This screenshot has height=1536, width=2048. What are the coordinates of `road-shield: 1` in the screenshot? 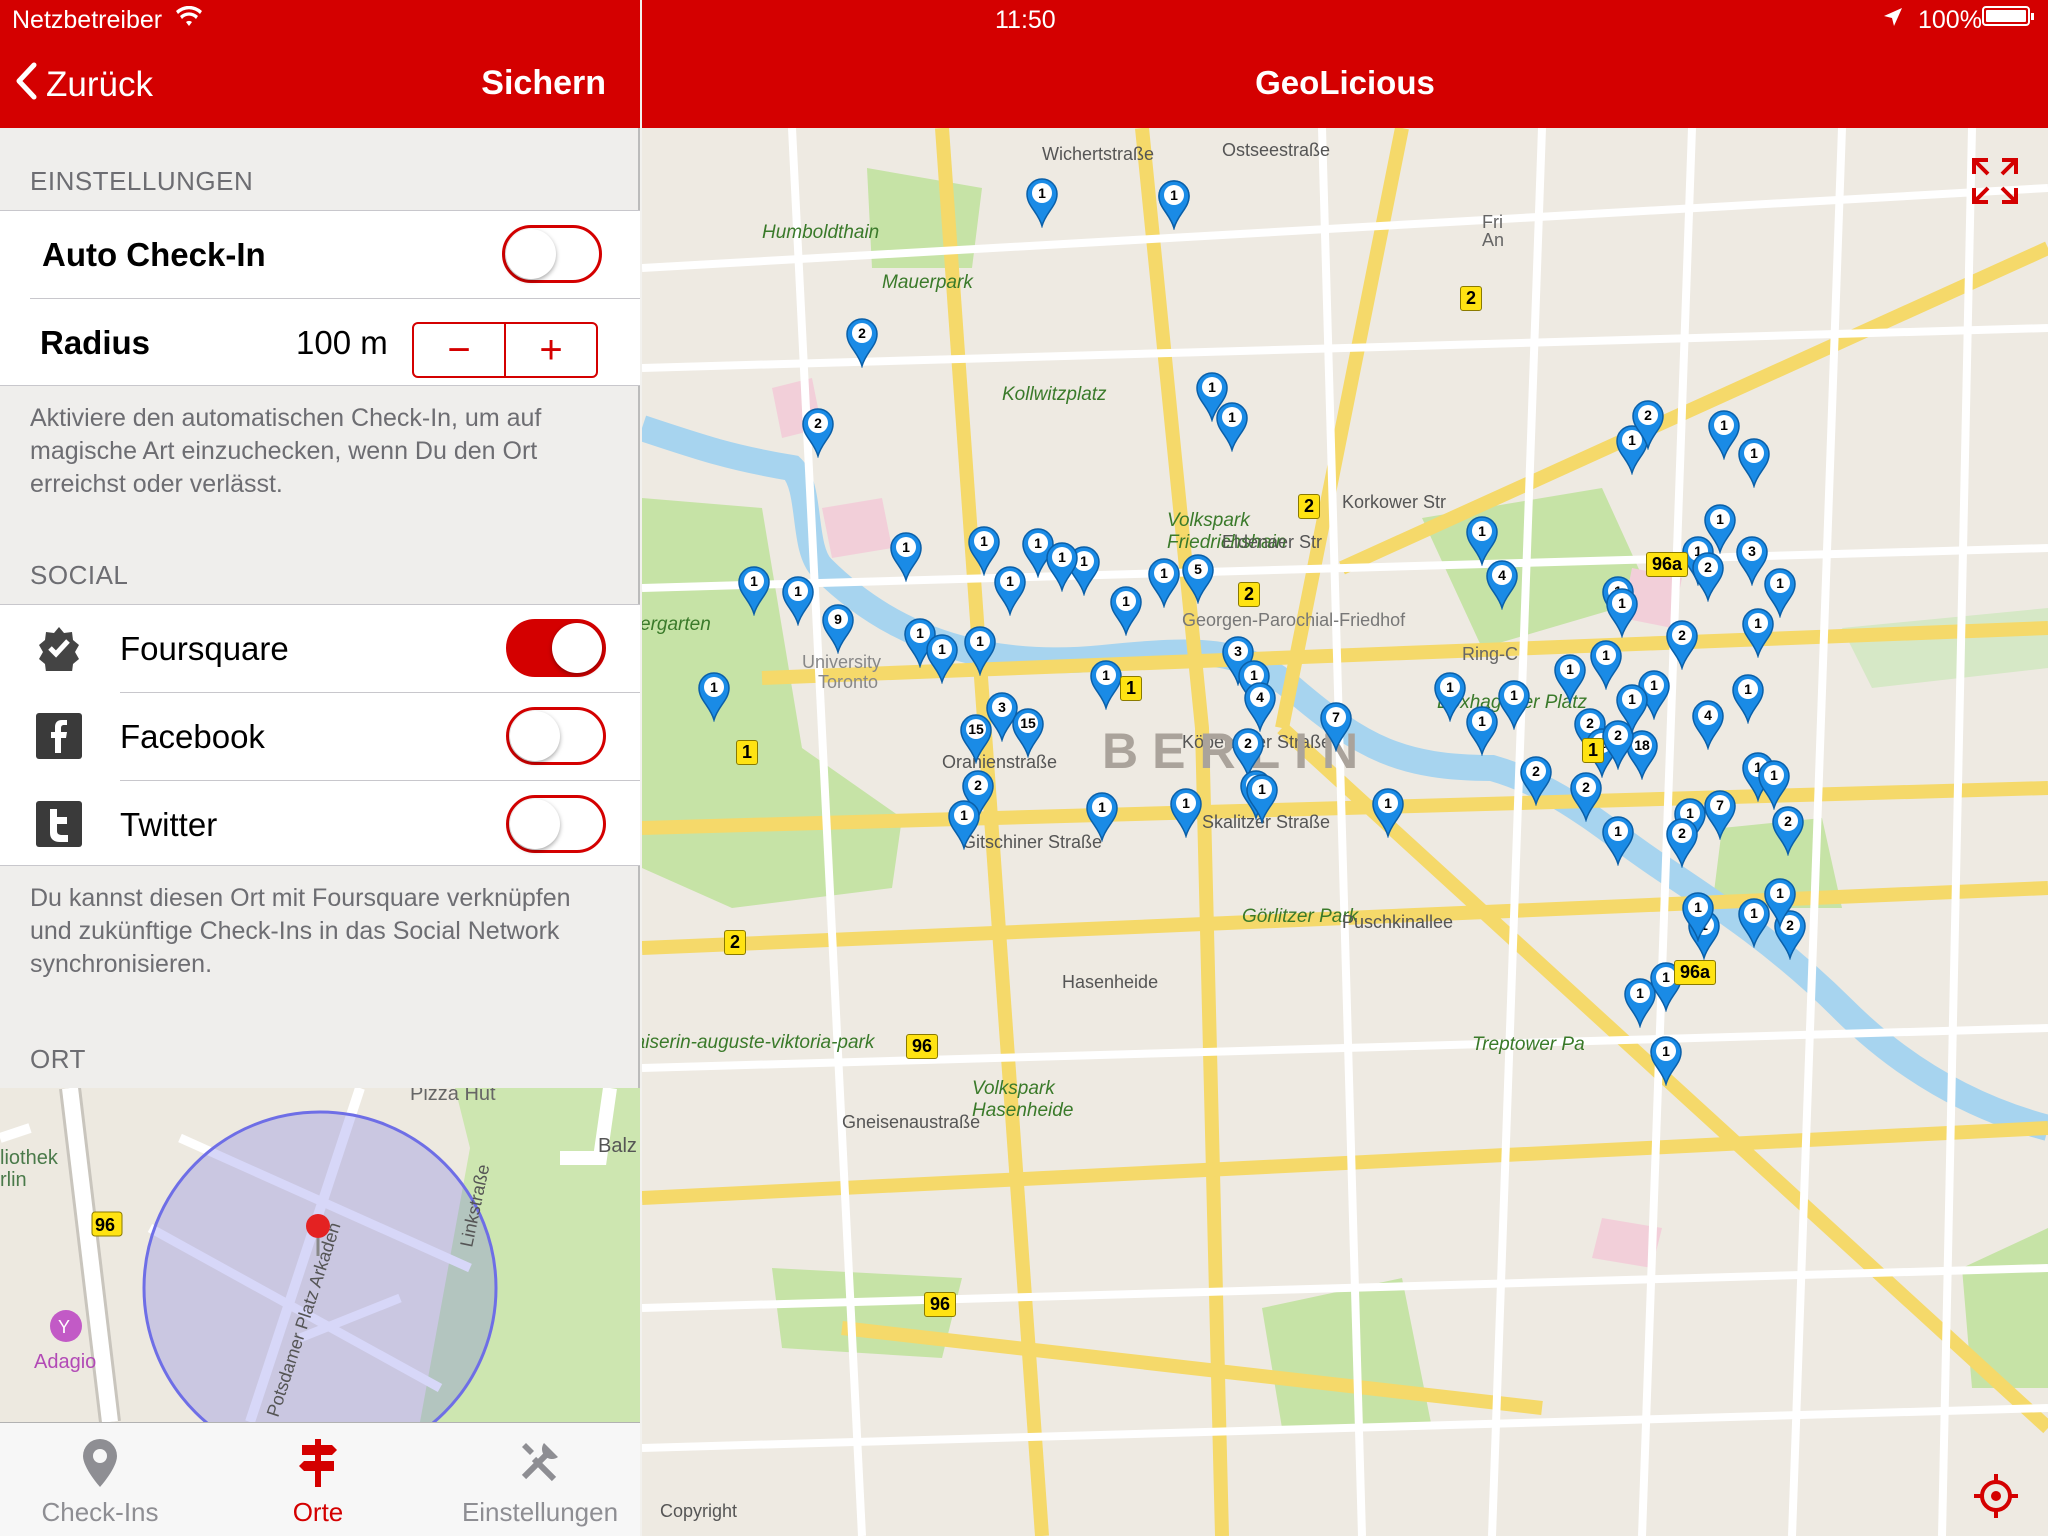 It's located at (1593, 750).